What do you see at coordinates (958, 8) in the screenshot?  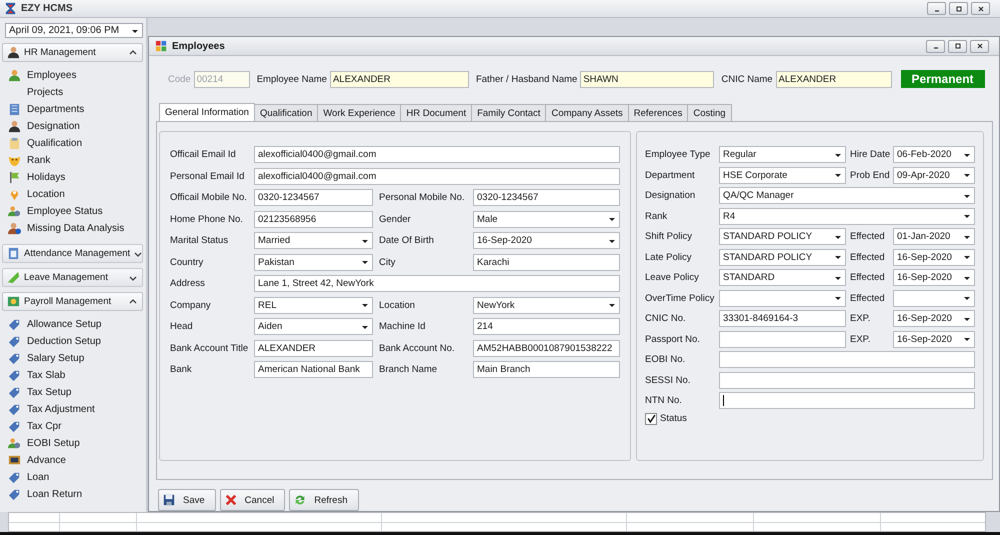 I see `restore-button` at bounding box center [958, 8].